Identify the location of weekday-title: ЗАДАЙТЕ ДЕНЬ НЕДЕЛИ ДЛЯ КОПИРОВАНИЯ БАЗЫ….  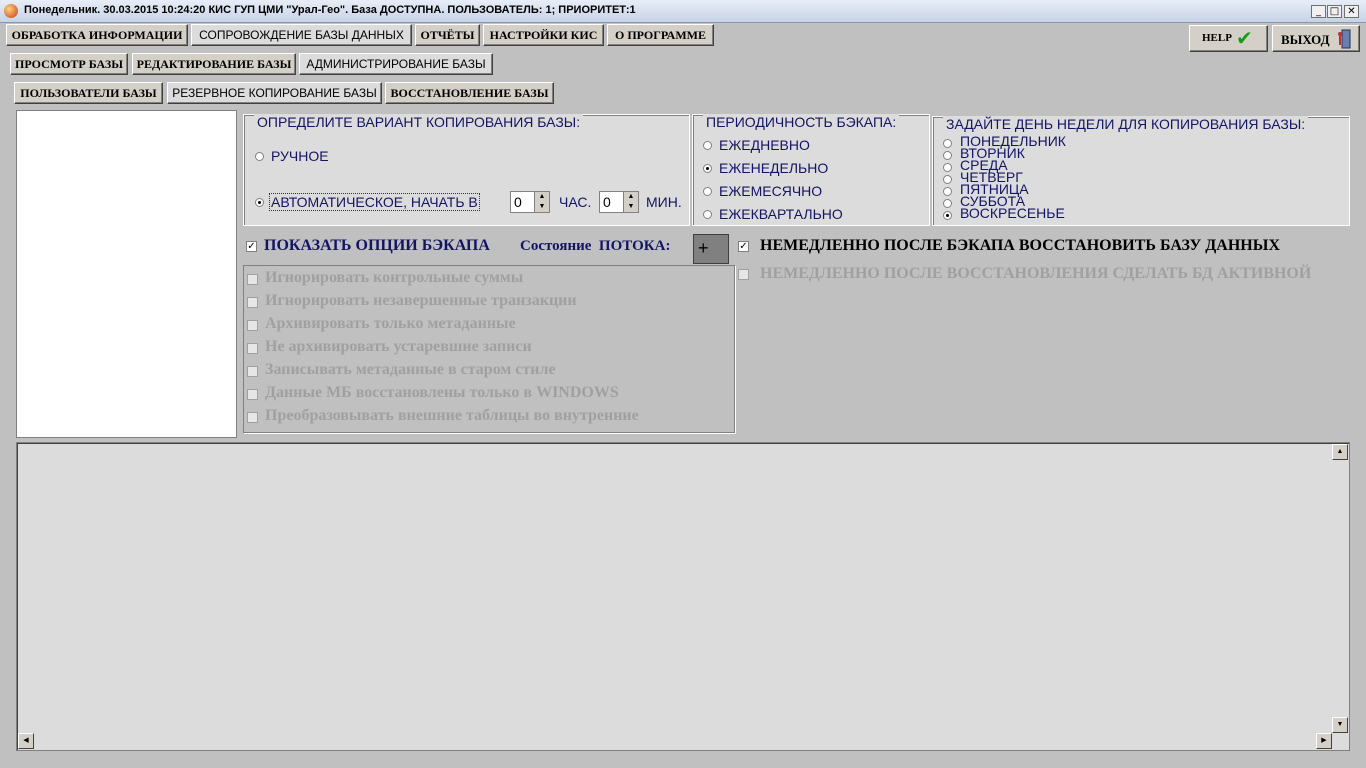
(1126, 124).